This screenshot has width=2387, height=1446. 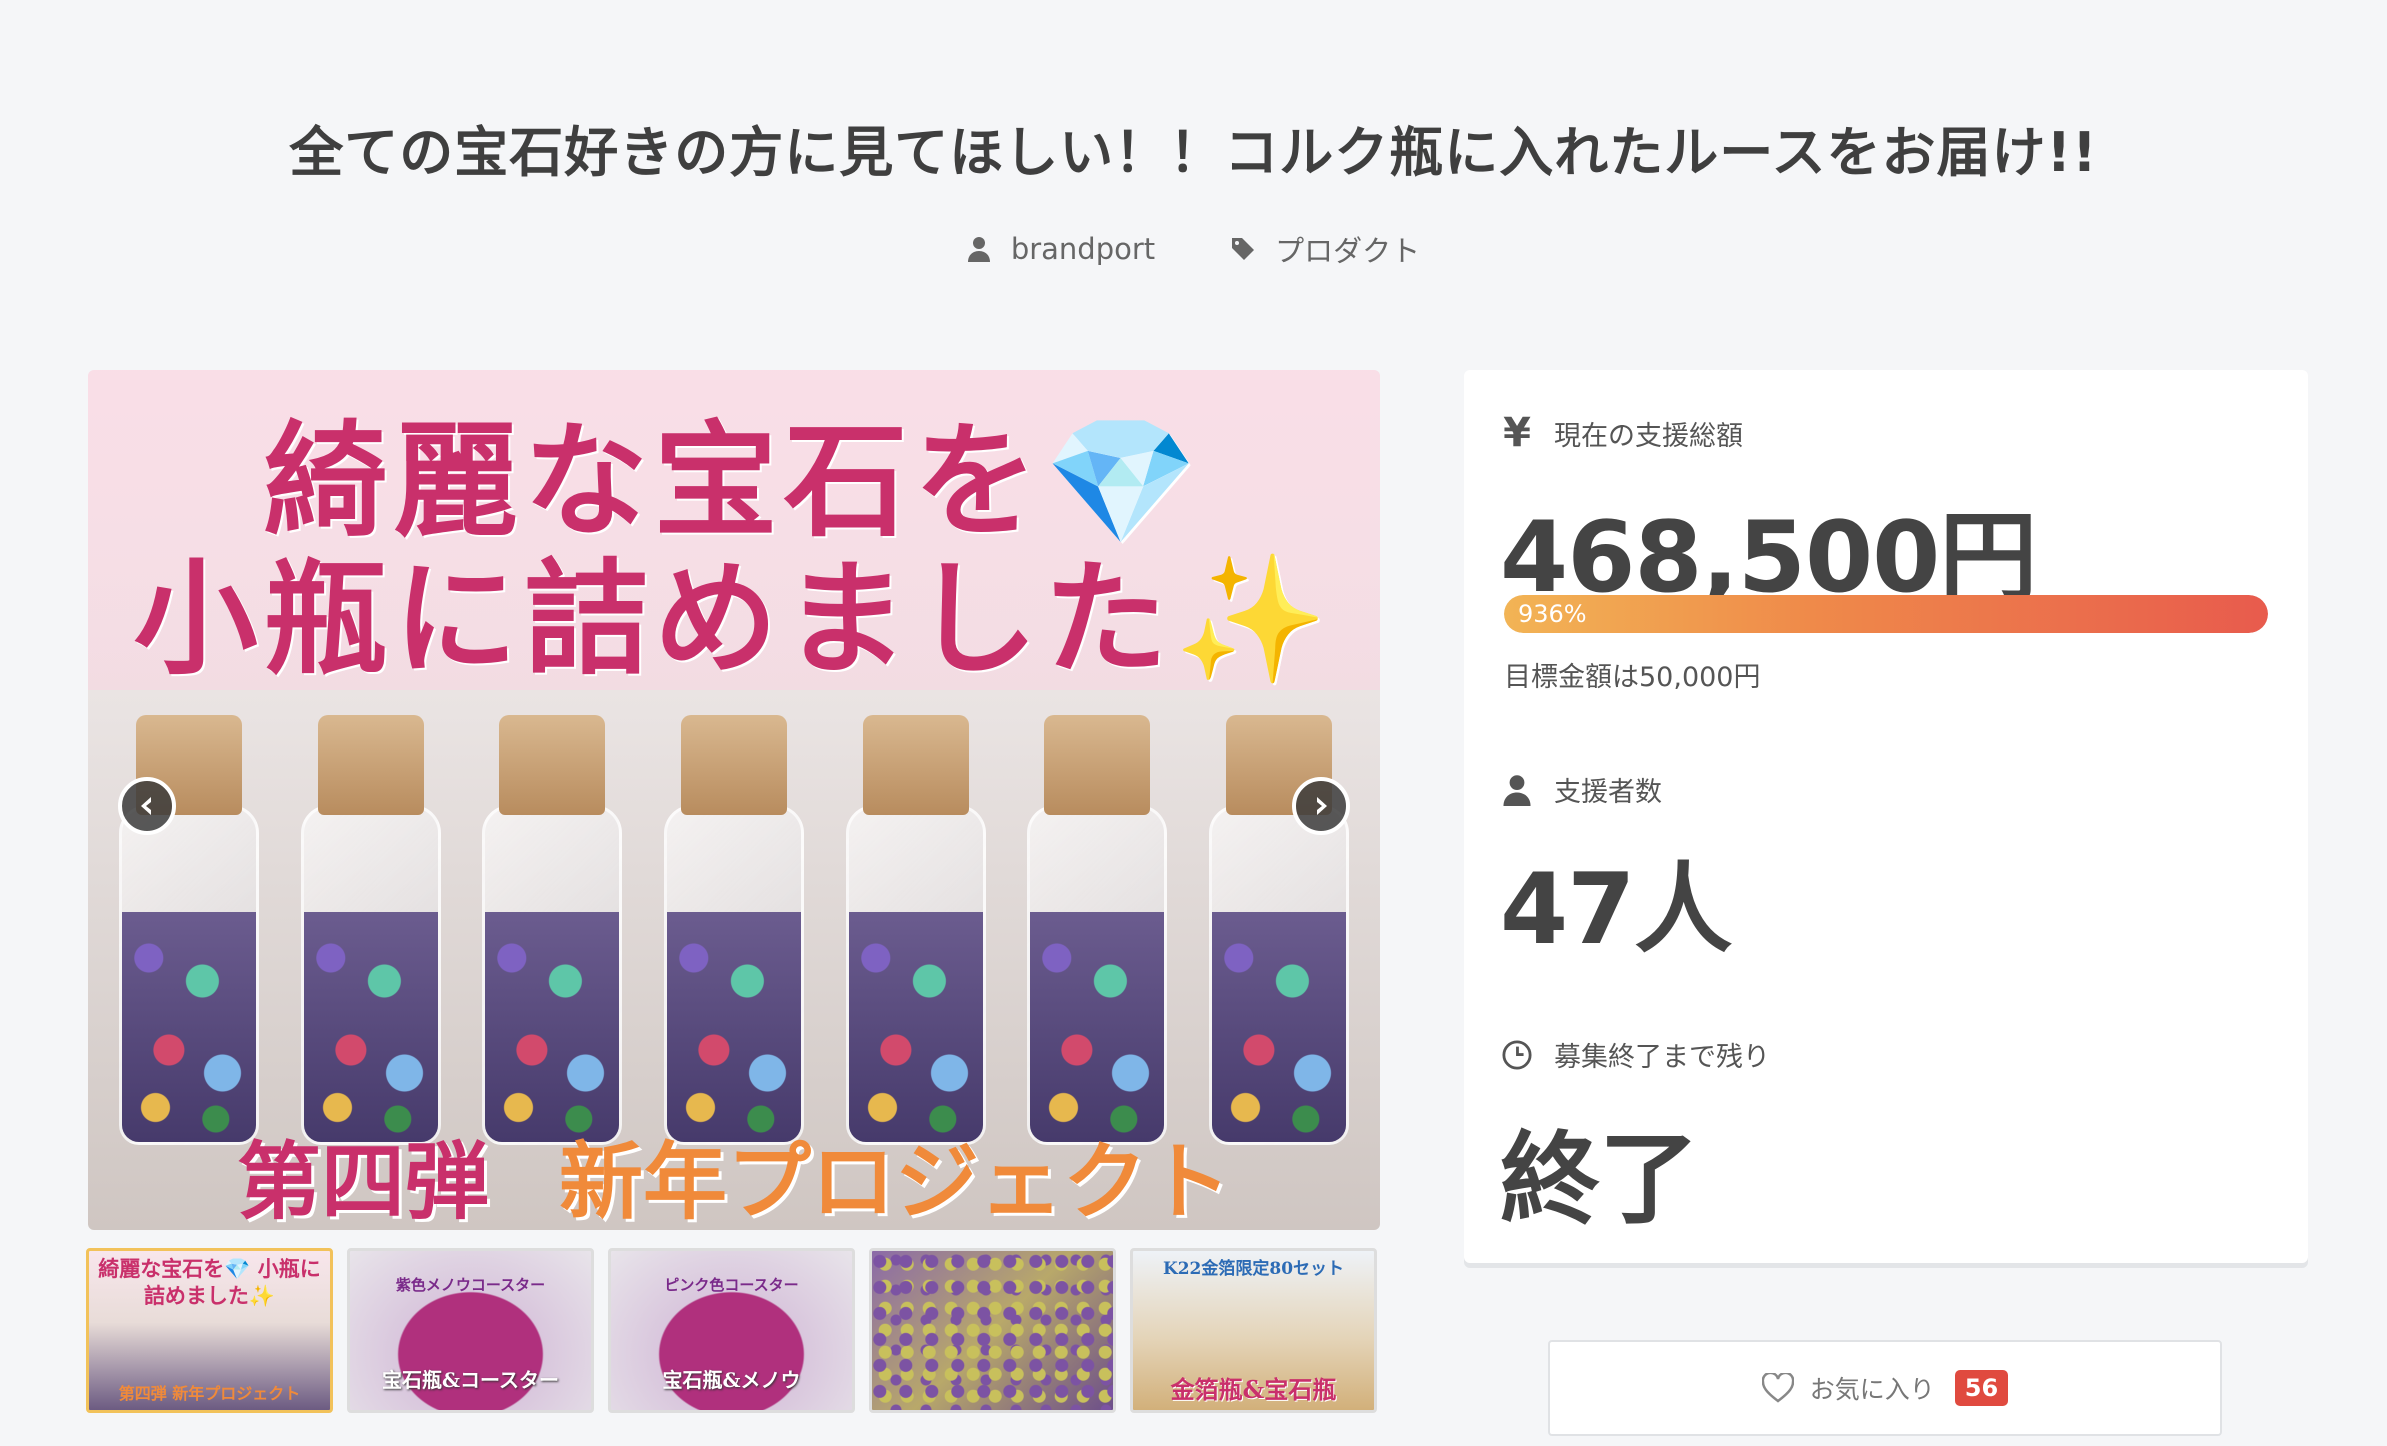 What do you see at coordinates (1253, 1269) in the screenshot?
I see `thumbnail-caption: K22金箔限定80セット` at bounding box center [1253, 1269].